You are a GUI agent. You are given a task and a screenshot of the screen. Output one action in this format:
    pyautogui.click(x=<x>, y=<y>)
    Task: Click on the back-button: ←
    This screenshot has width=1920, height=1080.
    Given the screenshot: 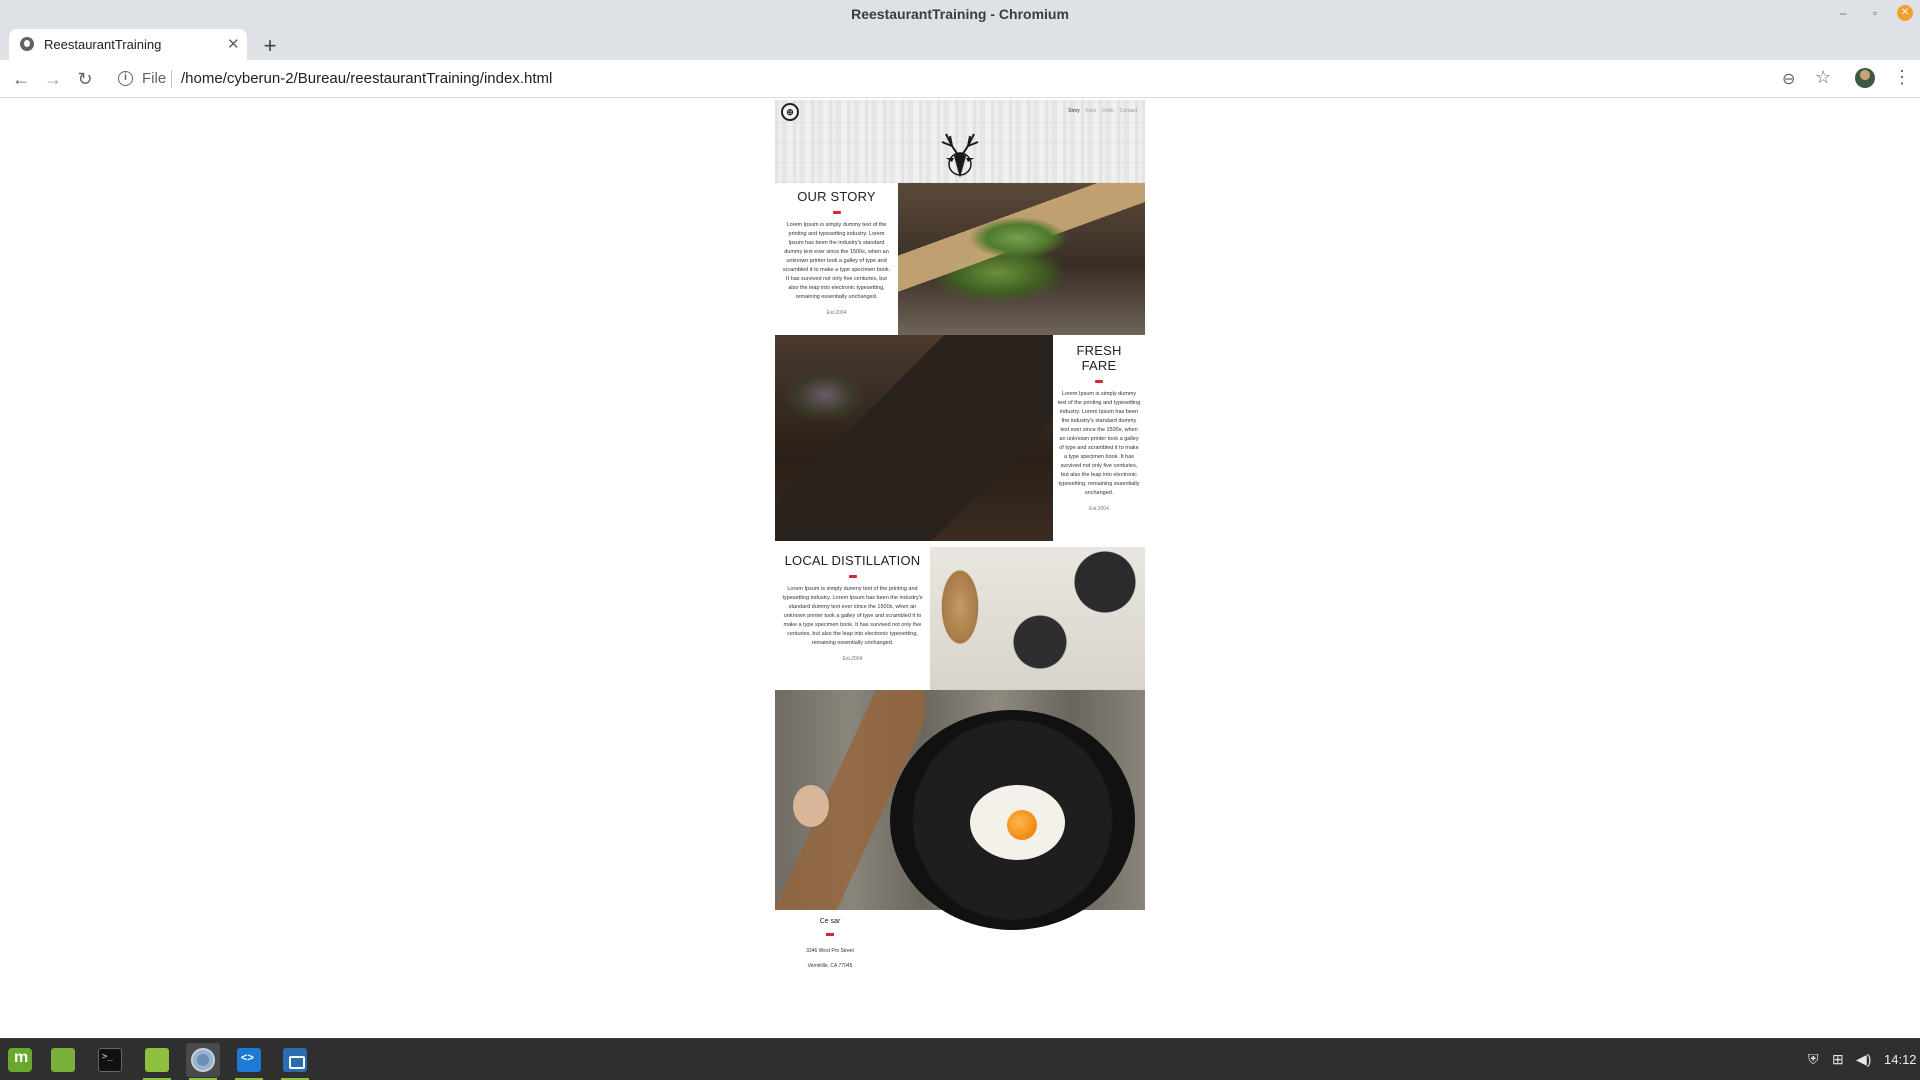 What is the action you would take?
    pyautogui.click(x=21, y=79)
    